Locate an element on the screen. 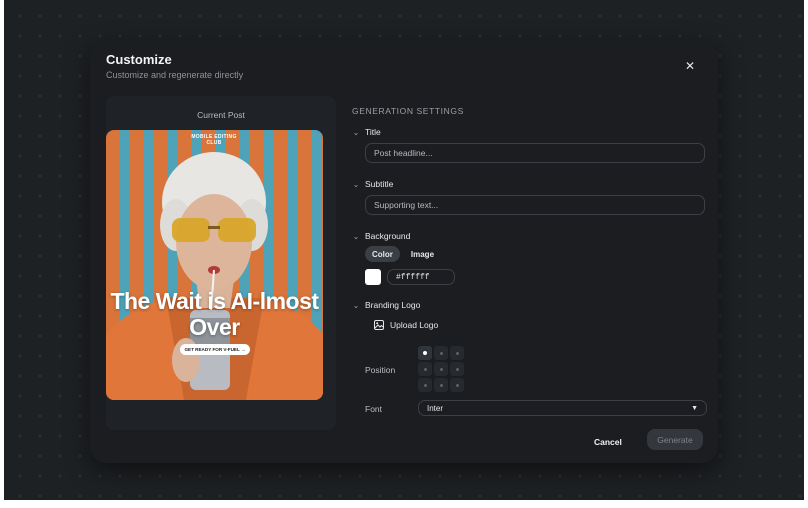 This screenshot has width=808, height=508. close-icon: ✕ is located at coordinates (690, 66).